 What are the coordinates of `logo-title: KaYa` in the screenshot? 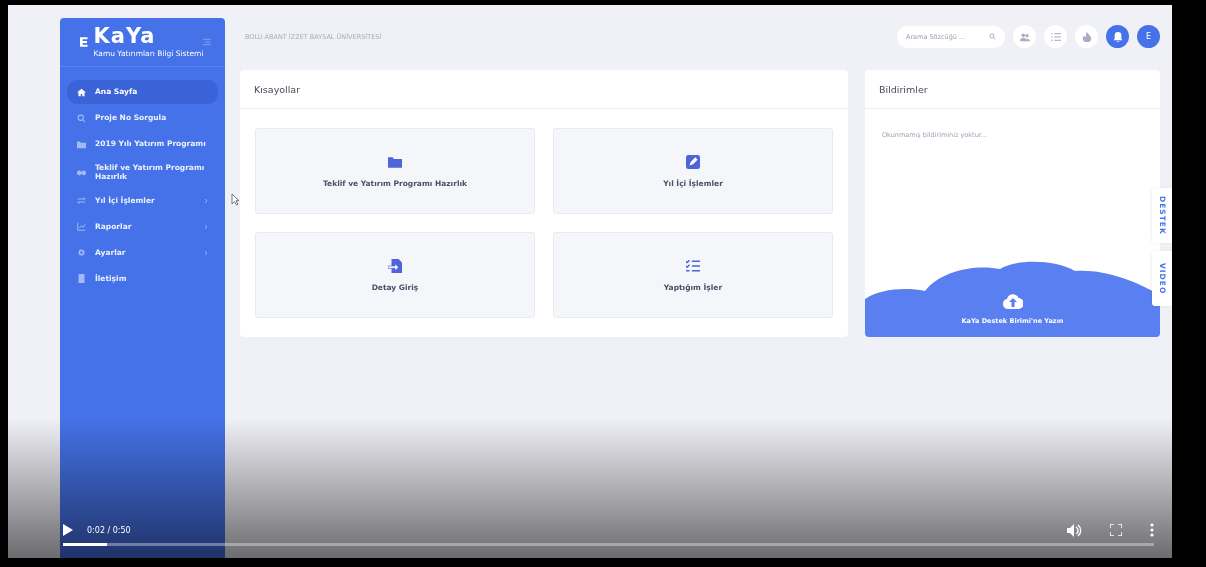 It's located at (124, 36).